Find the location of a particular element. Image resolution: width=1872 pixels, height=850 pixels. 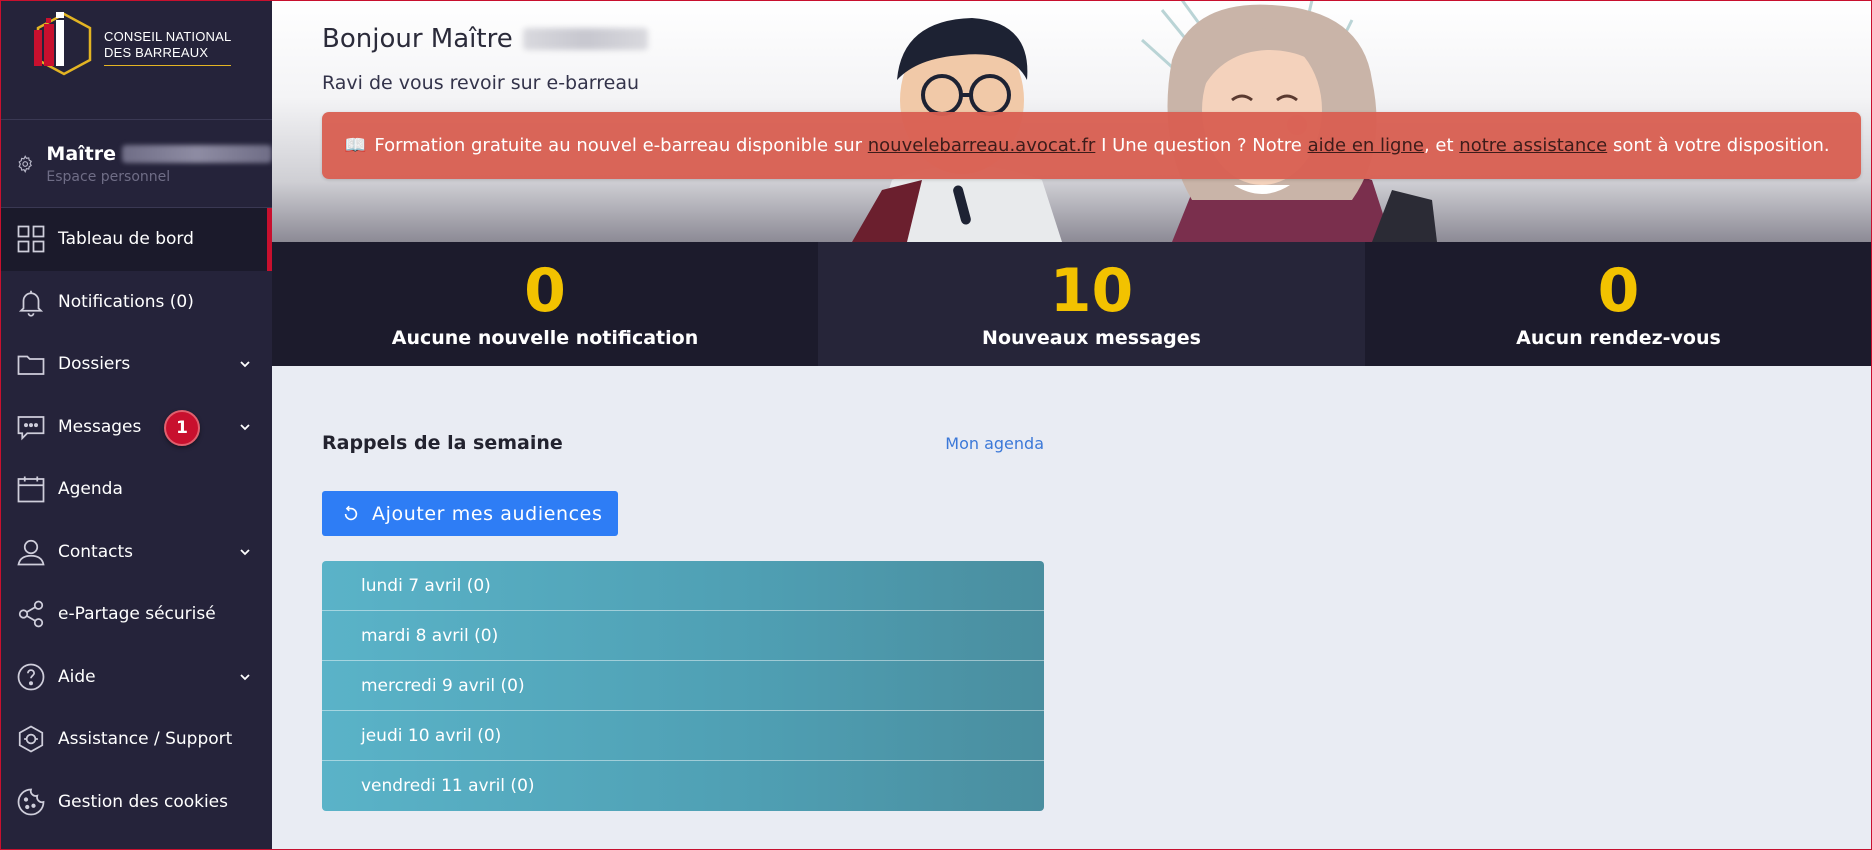

logo-text: CONSEIL NATIONAL DES BARREAUX is located at coordinates (168, 47).